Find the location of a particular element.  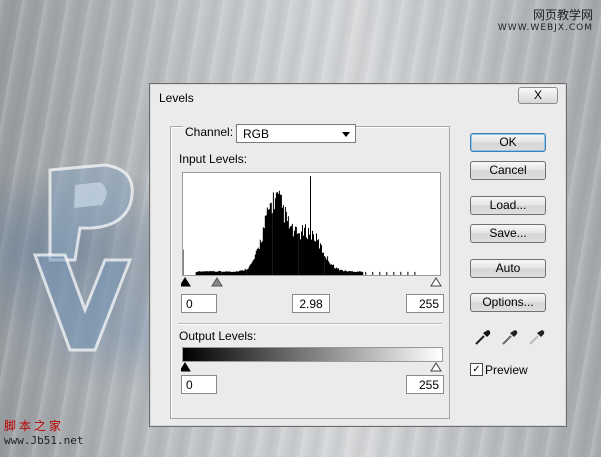

dialog-titlebar: Levels X is located at coordinates (358, 97).